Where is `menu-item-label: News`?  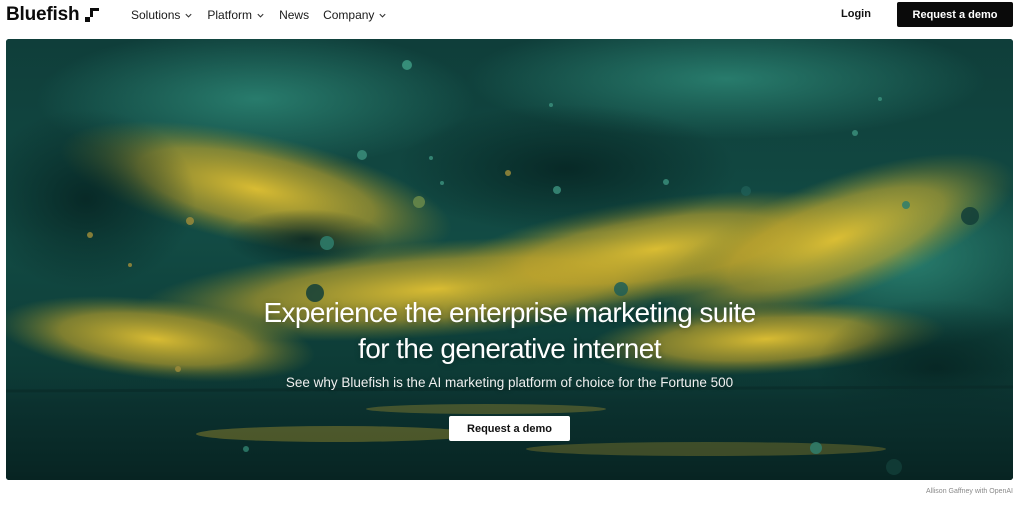
menu-item-label: News is located at coordinates (294, 15).